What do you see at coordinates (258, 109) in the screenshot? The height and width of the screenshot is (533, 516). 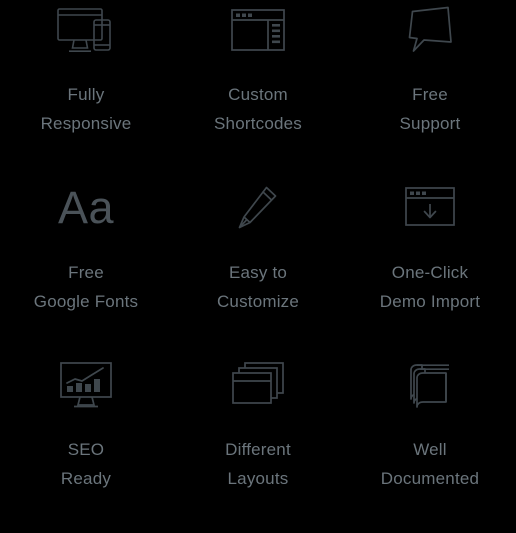 I see `feature-label: Custom Shortcodes` at bounding box center [258, 109].